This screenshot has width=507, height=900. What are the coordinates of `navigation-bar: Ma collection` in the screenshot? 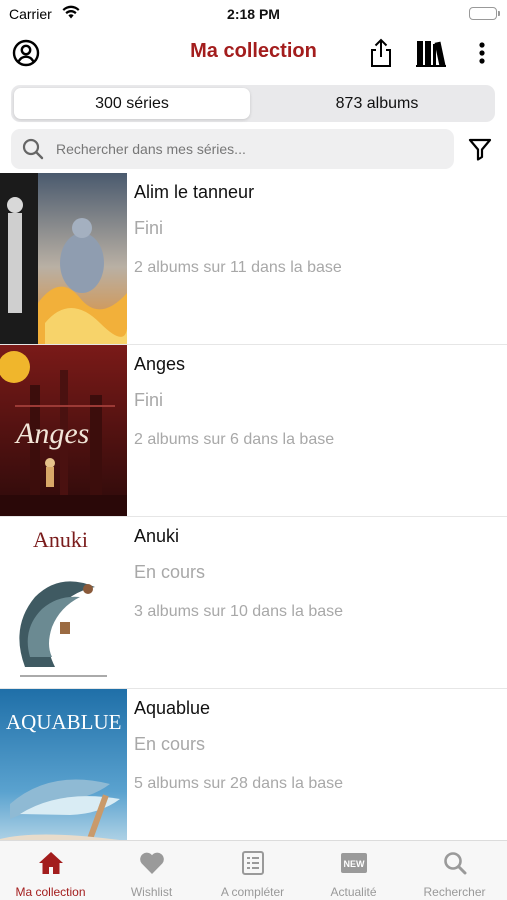 It's located at (253, 53).